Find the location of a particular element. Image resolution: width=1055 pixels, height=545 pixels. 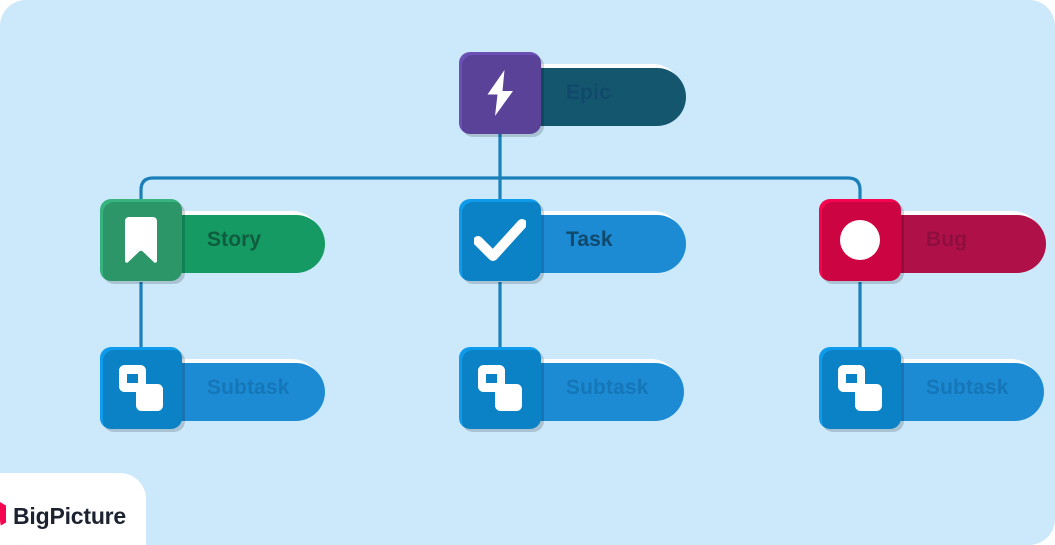

check-icon is located at coordinates (500, 240).